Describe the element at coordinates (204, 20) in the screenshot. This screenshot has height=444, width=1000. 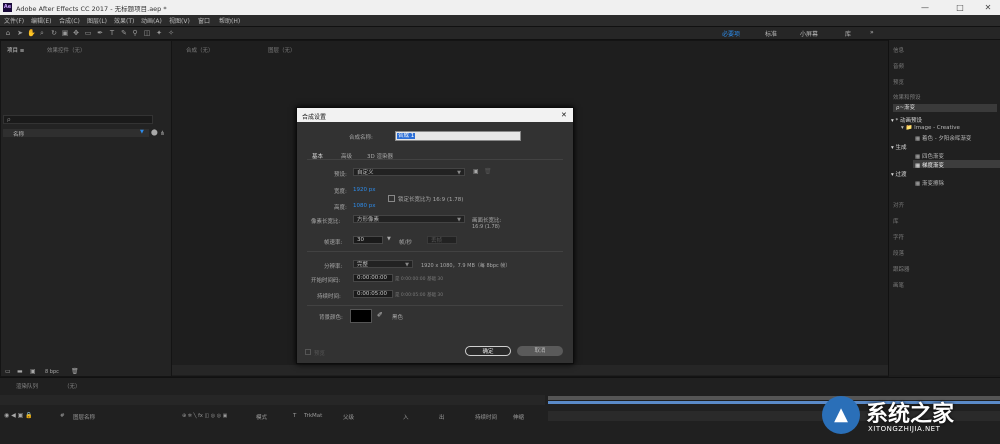
I see `menu-window: 窗口` at that location.